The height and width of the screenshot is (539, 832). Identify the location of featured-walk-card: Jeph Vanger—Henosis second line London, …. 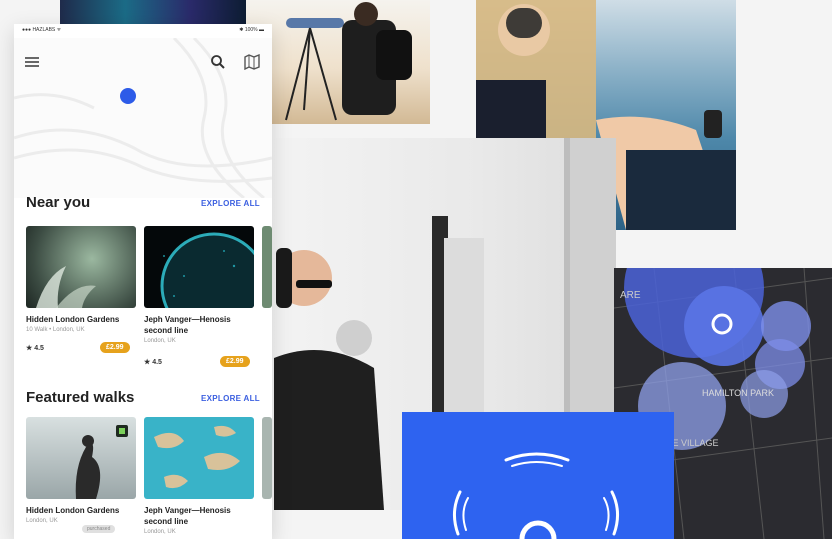
(199, 476).